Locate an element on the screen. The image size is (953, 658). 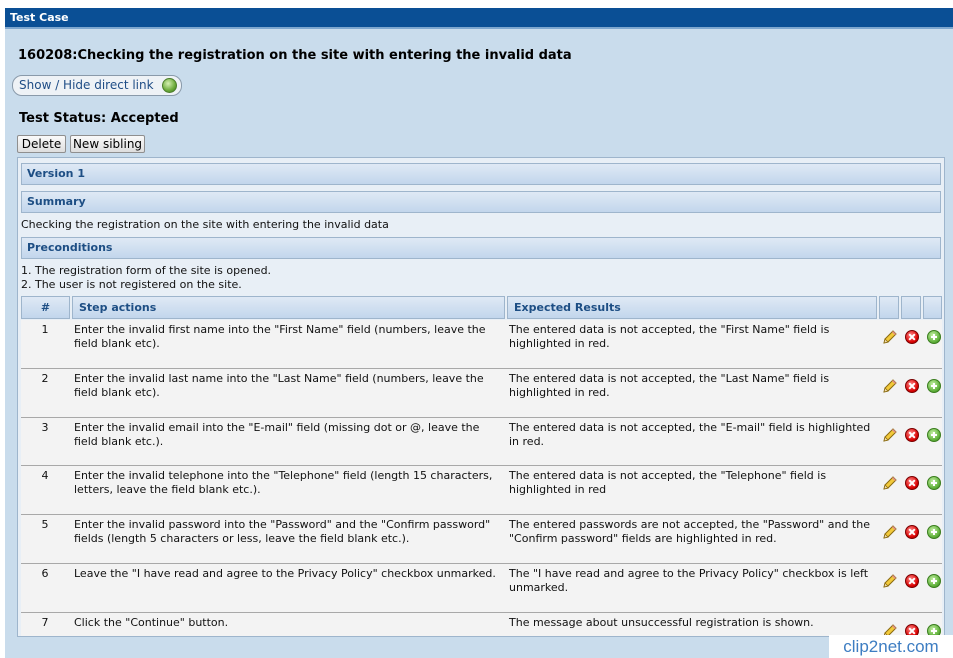
step-number: 1 is located at coordinates (45, 329).